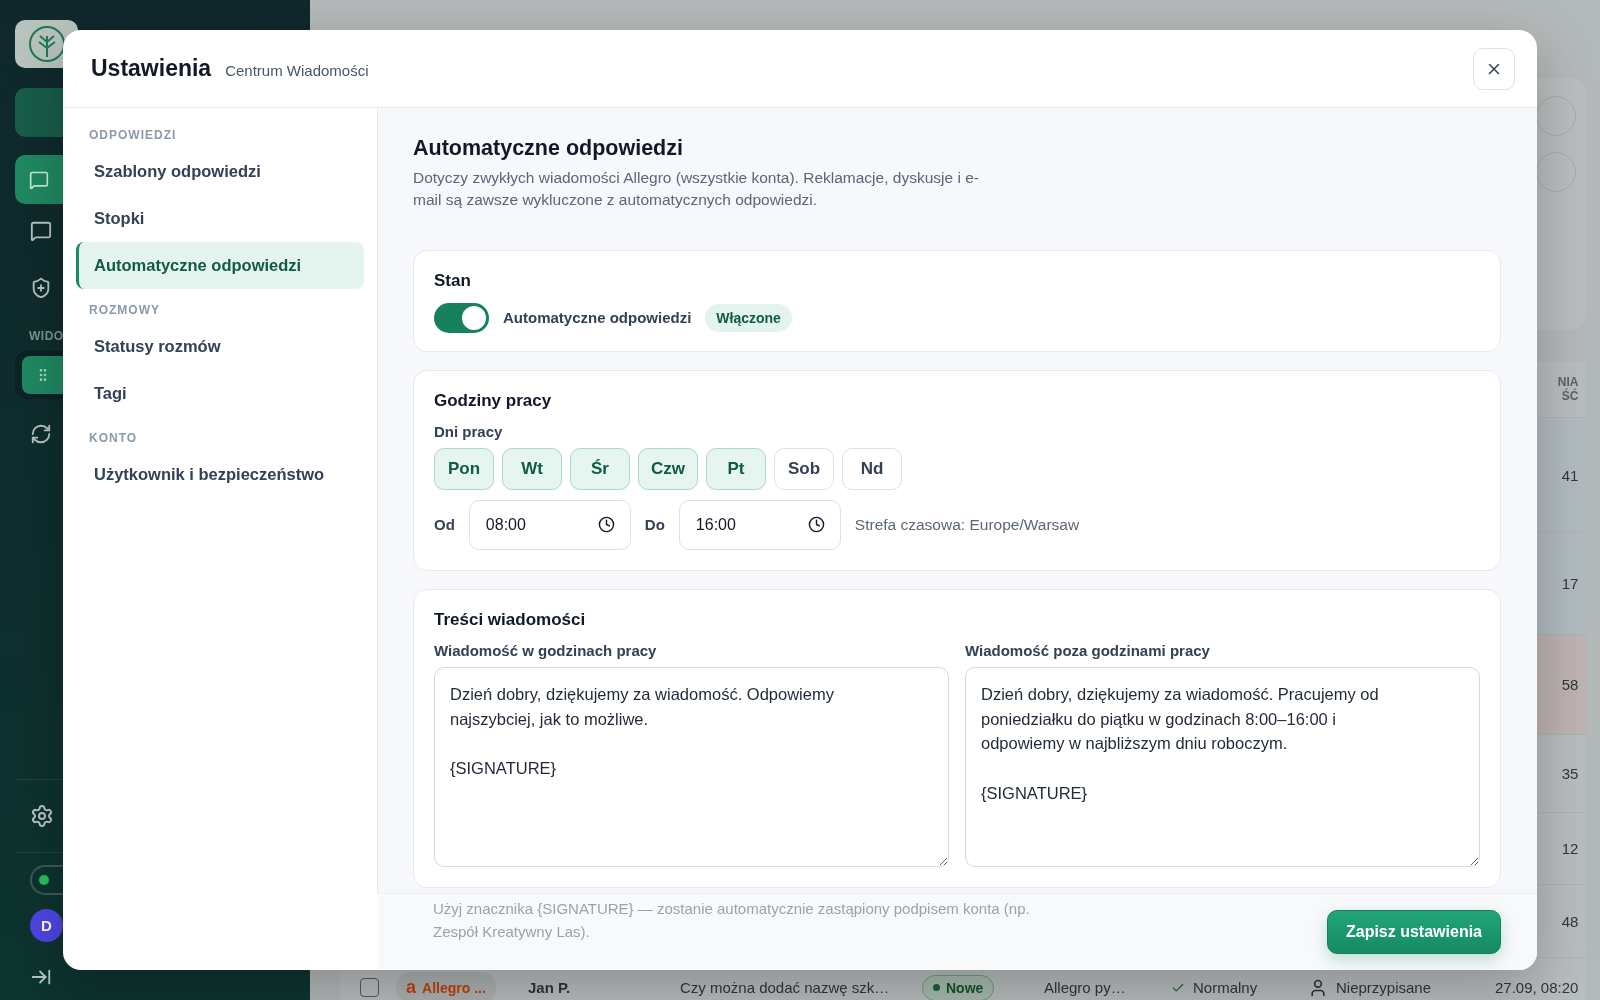  I want to click on day-toggle: Pon, so click(464, 468).